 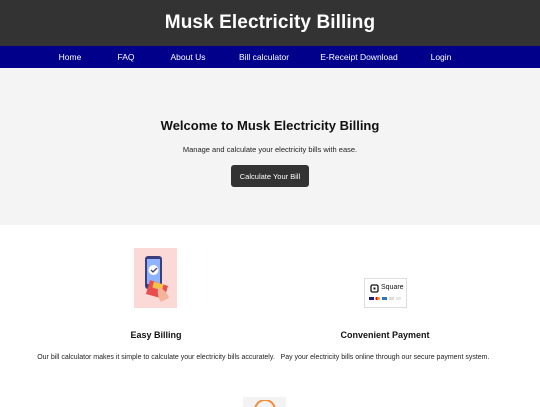 I want to click on feature-easy-billing-title: Easy Billing, so click(x=156, y=335).